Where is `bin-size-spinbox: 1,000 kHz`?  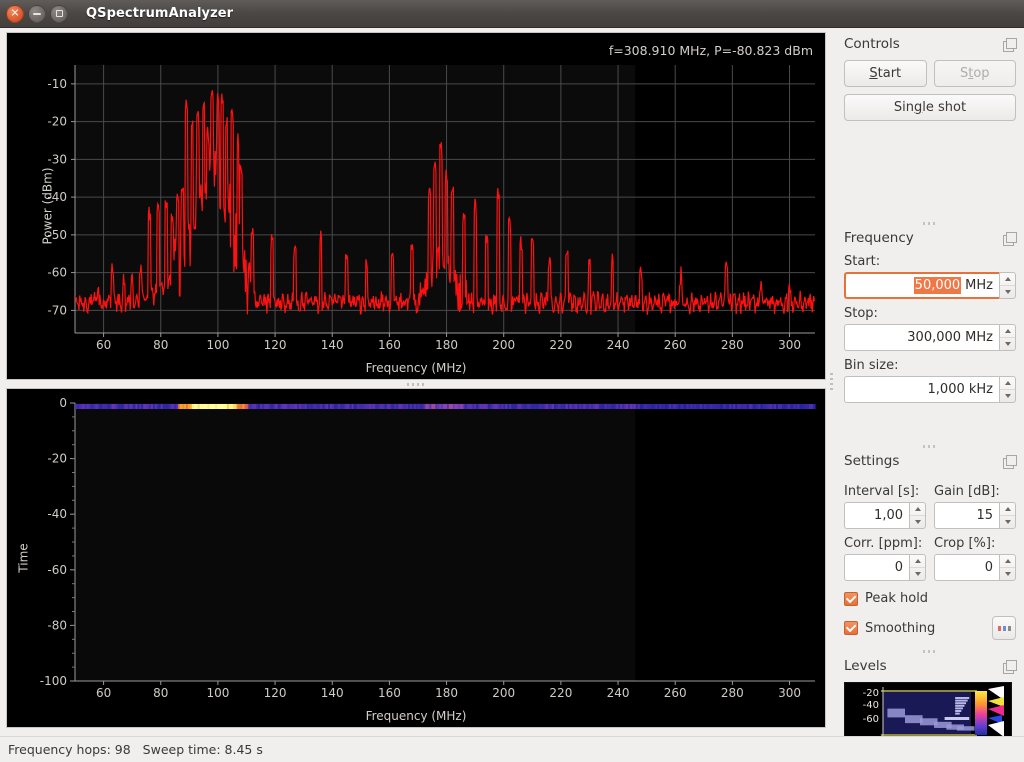
bin-size-spinbox: 1,000 kHz is located at coordinates (930, 389).